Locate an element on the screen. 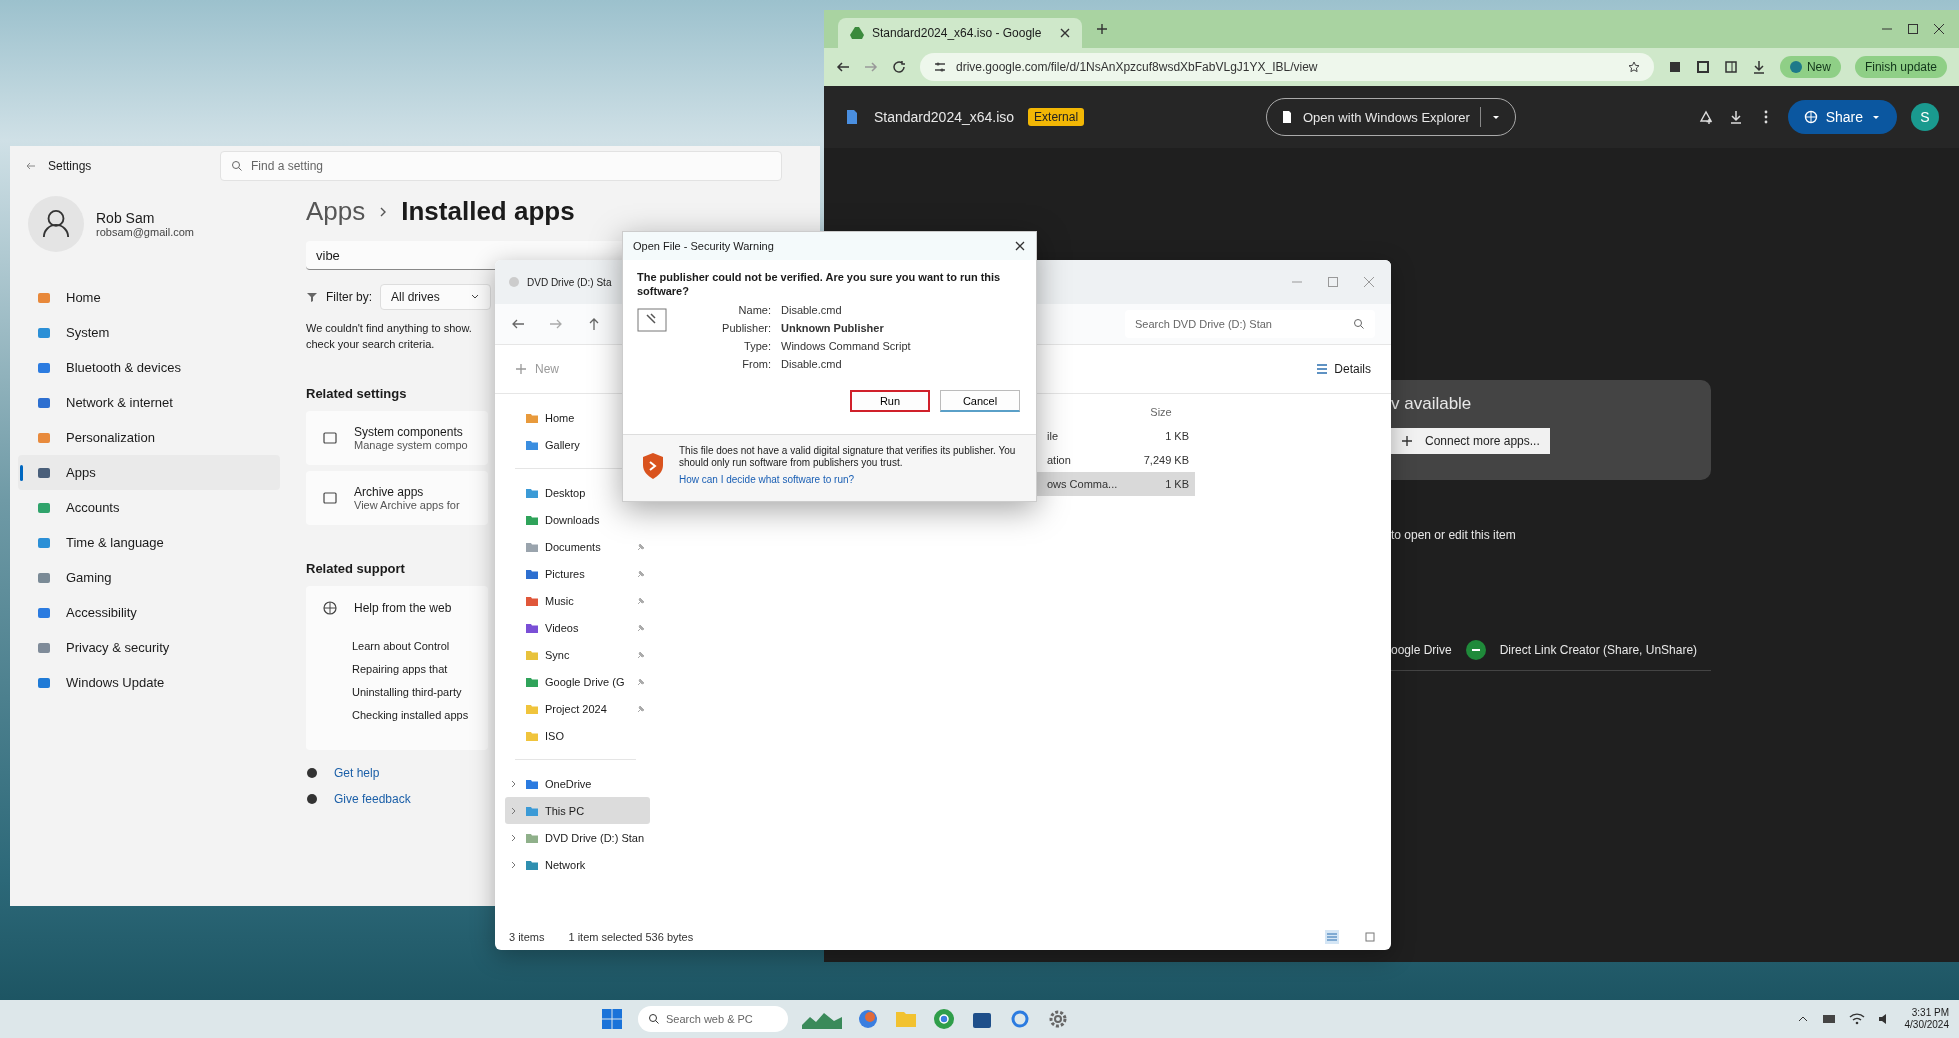 The height and width of the screenshot is (1038, 1959). drive-icon is located at coordinates (514, 282).